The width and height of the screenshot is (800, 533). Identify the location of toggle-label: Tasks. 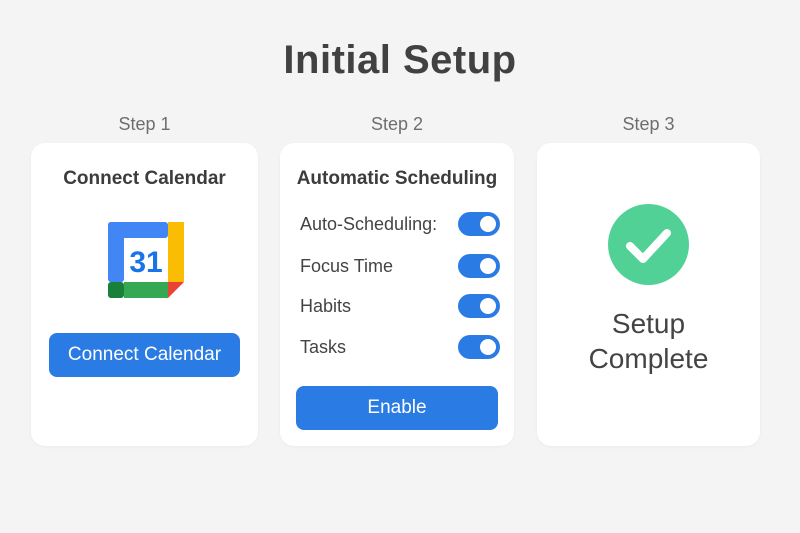
(323, 346).